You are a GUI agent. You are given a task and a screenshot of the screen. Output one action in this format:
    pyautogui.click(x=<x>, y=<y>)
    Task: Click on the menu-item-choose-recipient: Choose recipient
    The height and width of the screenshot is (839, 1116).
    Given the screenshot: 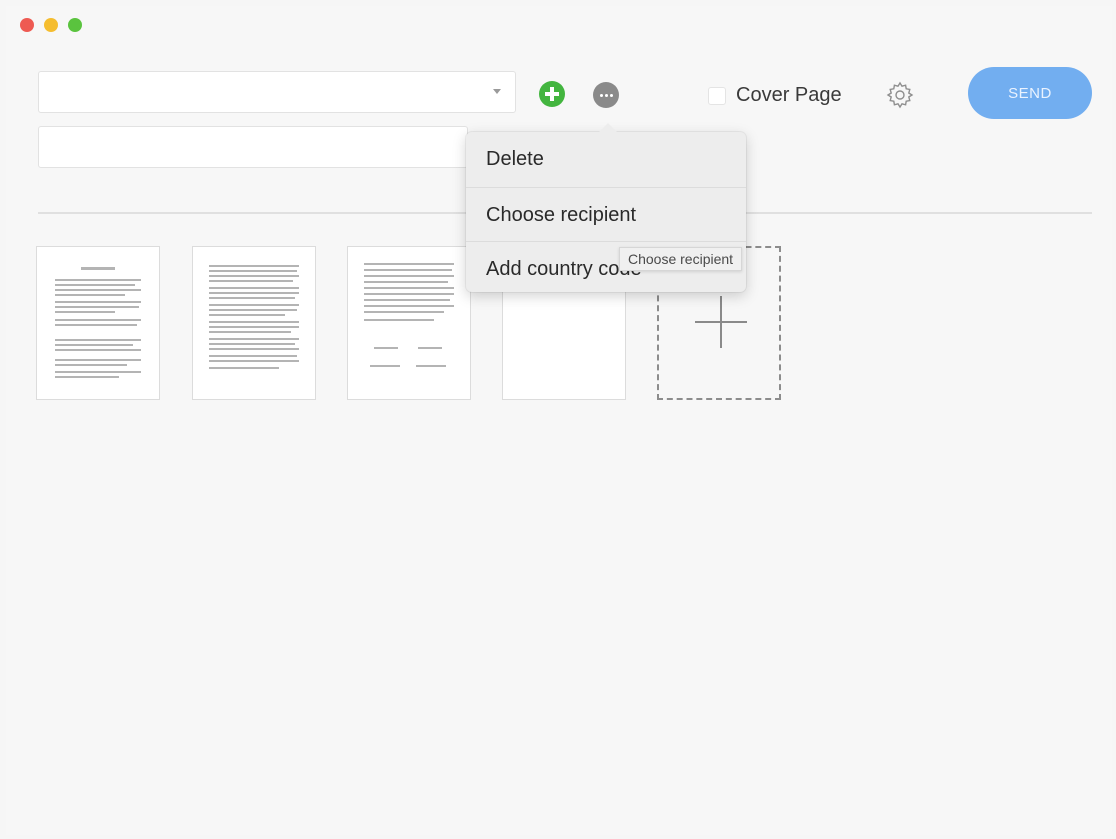 What is the action you would take?
    pyautogui.click(x=606, y=215)
    